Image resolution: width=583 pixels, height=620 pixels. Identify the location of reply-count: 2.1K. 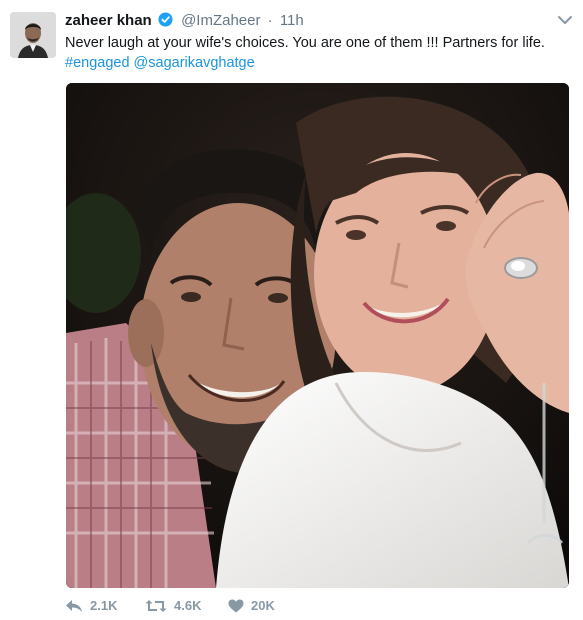
(104, 605).